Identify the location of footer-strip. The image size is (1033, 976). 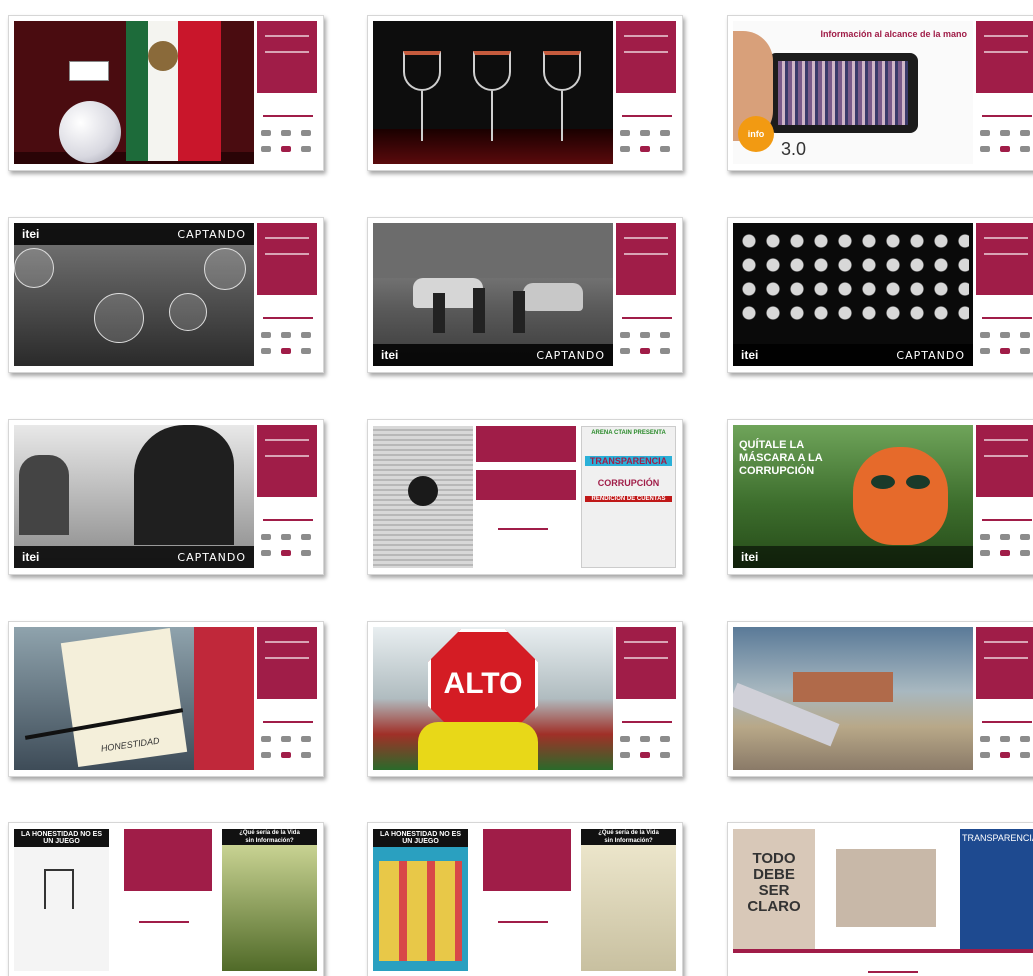
(883, 951).